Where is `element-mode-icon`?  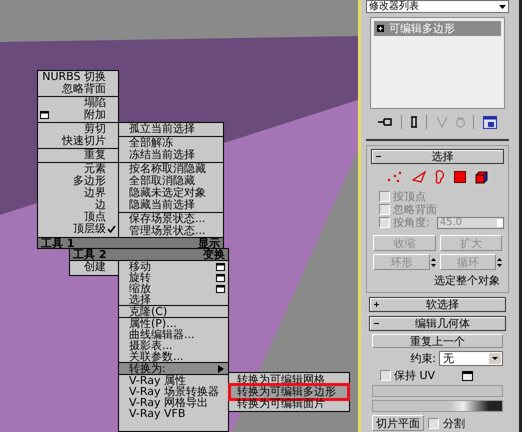 element-mode-icon is located at coordinates (481, 177).